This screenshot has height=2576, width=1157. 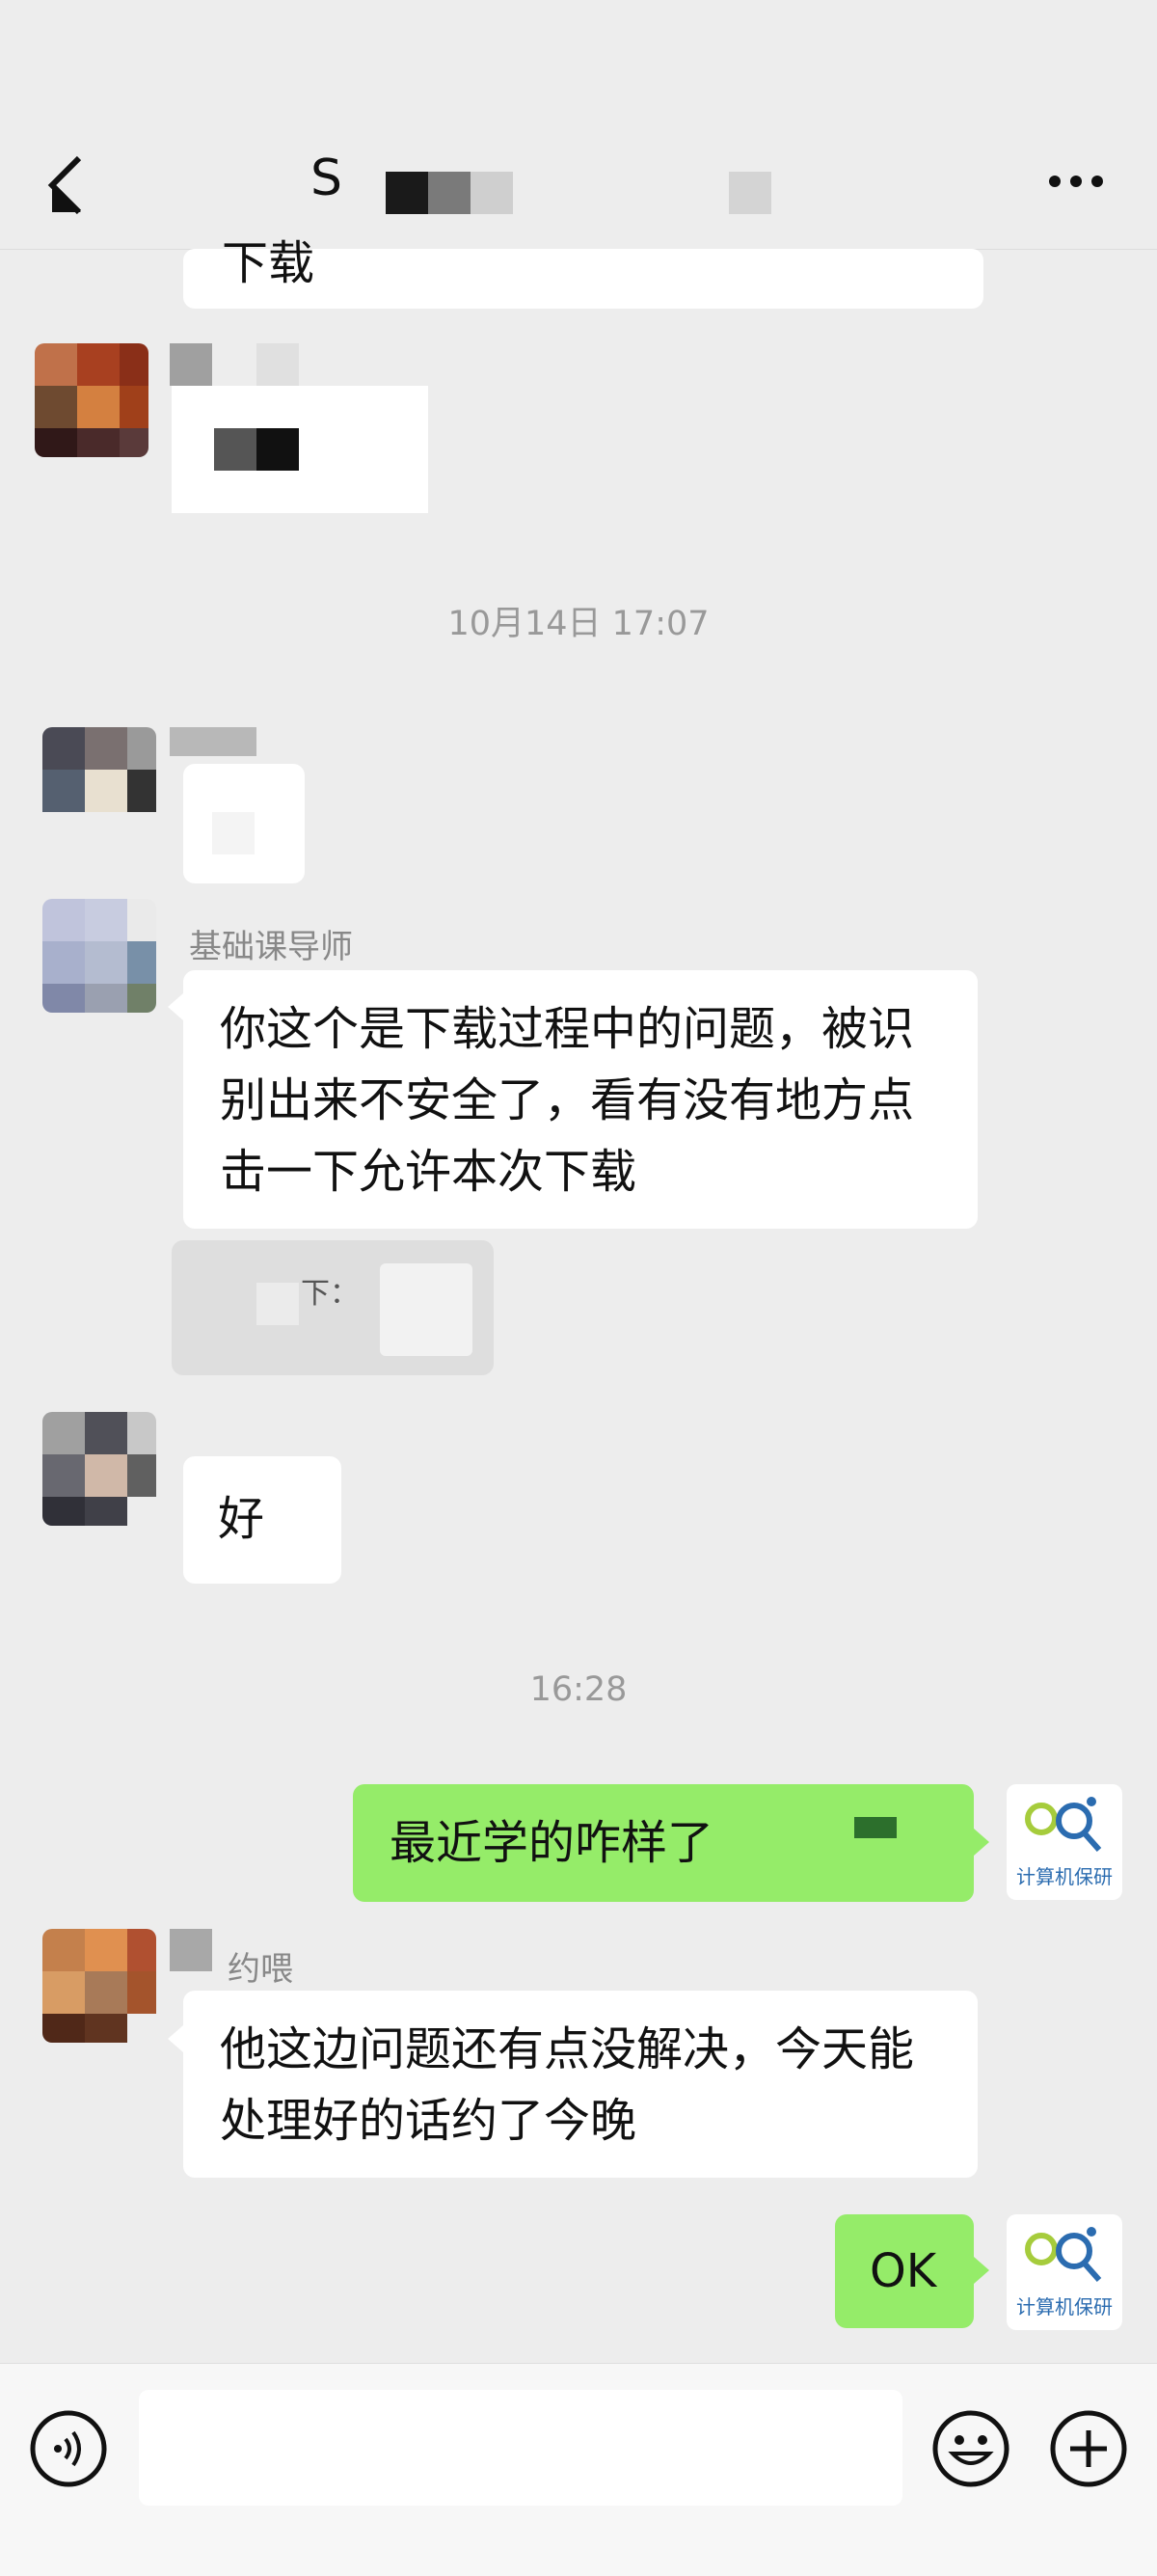 What do you see at coordinates (330, 1294) in the screenshot?
I see `message-text: 下：` at bounding box center [330, 1294].